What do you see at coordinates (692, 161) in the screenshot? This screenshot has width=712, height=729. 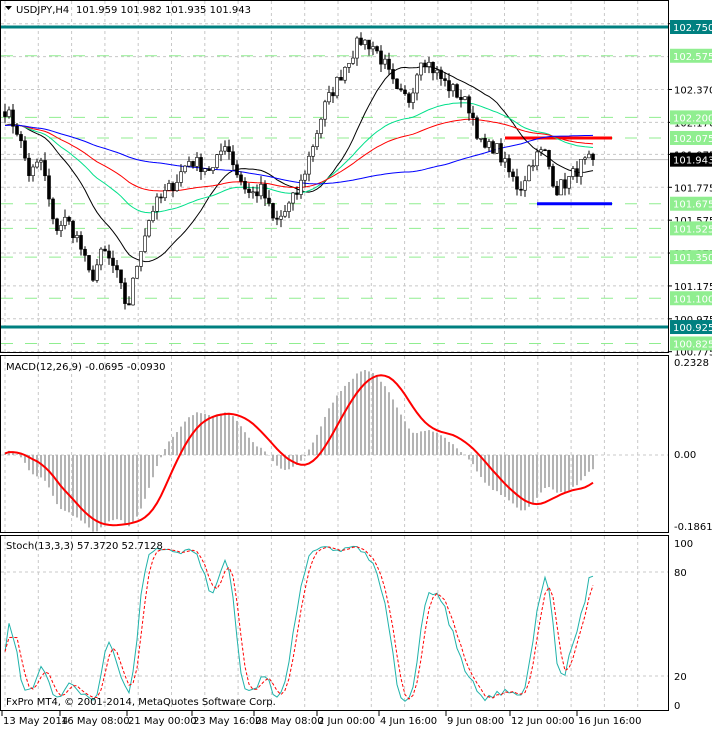 I see `current-price-label: 101.943` at bounding box center [692, 161].